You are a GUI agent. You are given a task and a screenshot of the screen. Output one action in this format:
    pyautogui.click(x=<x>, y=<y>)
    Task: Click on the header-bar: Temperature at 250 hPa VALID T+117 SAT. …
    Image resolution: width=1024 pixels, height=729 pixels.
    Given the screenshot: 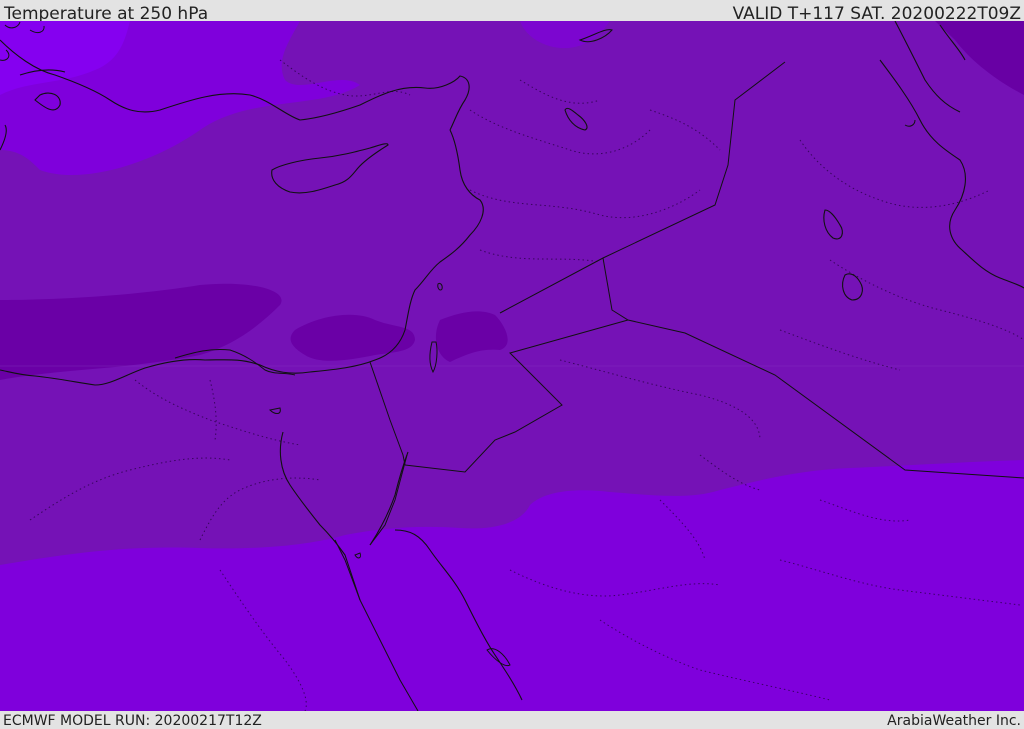 What is the action you would take?
    pyautogui.click(x=512, y=12)
    